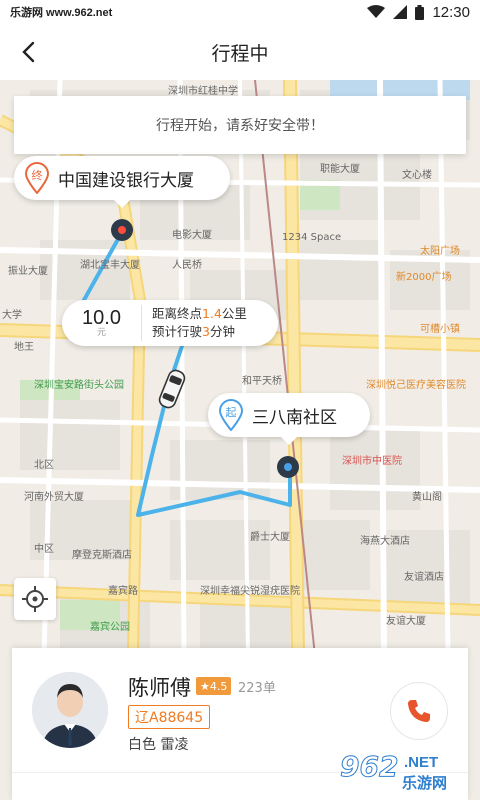 The height and width of the screenshot is (800, 480). I want to click on map-label: 电影大厦, so click(192, 235).